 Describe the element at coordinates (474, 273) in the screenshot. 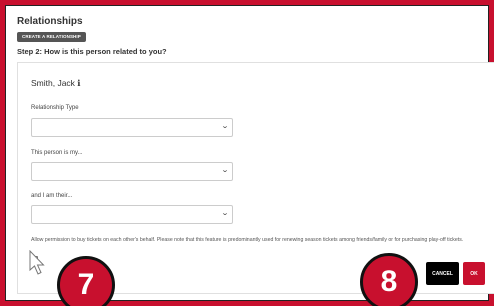

I see `ok-button: OK` at that location.